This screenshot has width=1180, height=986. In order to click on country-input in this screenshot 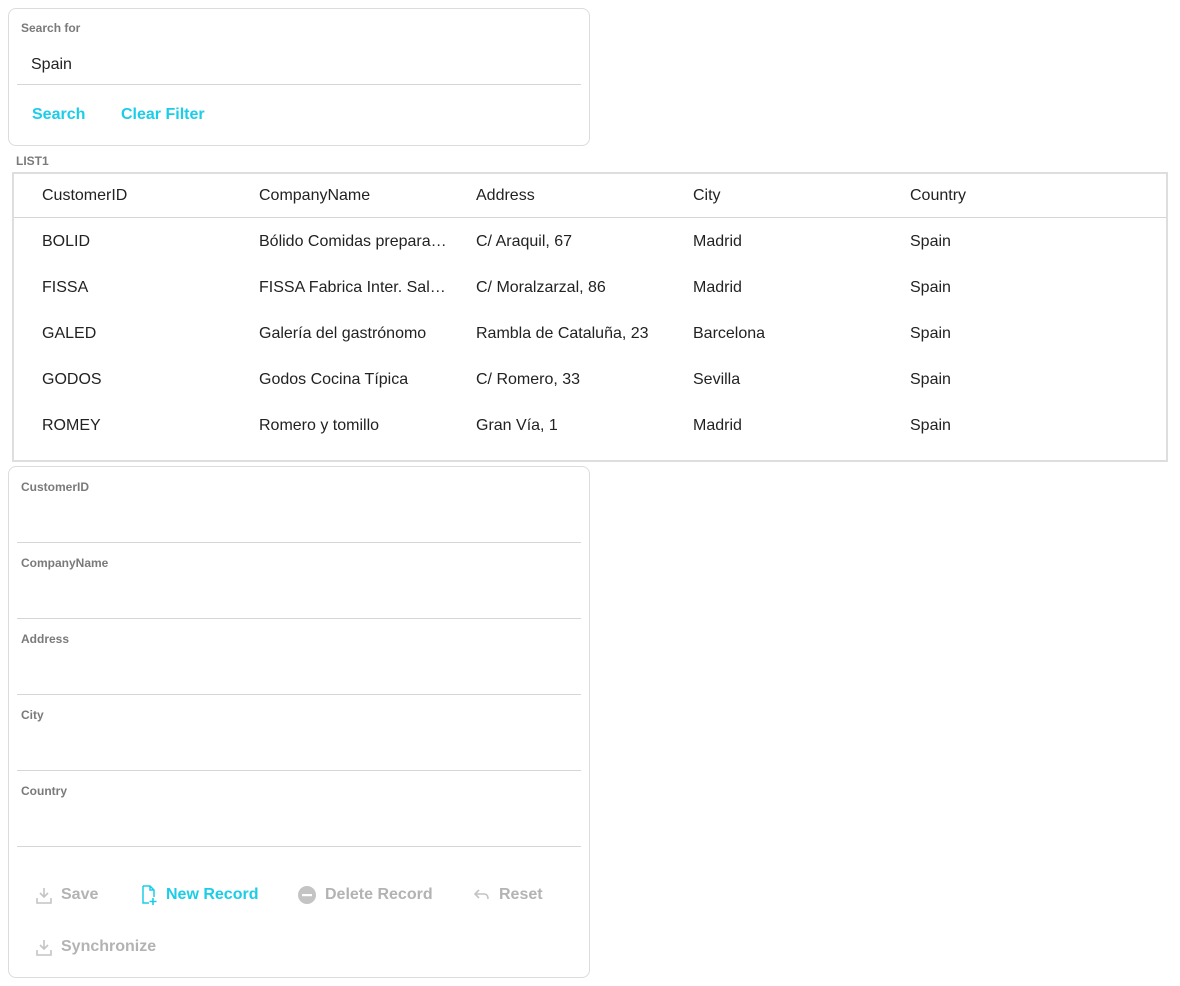, I will do `click(299, 824)`.